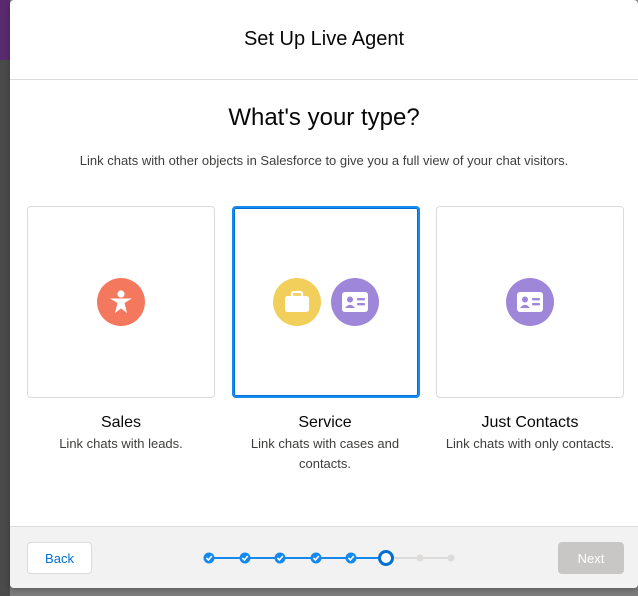 Image resolution: width=638 pixels, height=596 pixels. I want to click on lead-icon, so click(121, 302).